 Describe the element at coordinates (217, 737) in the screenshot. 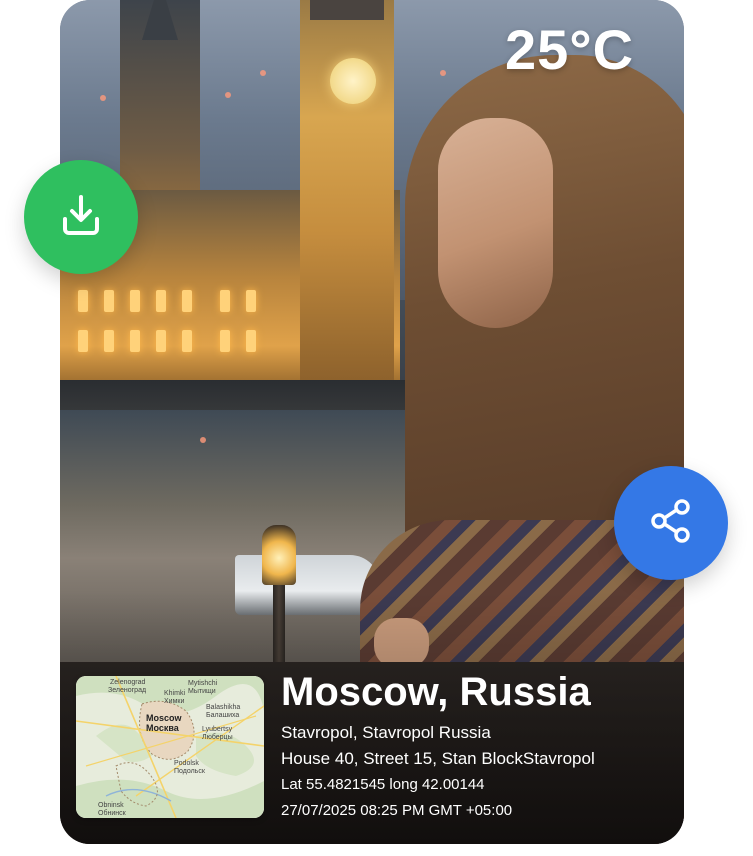

I see `map-label-lyubertsy-ru: Люберцы` at that location.